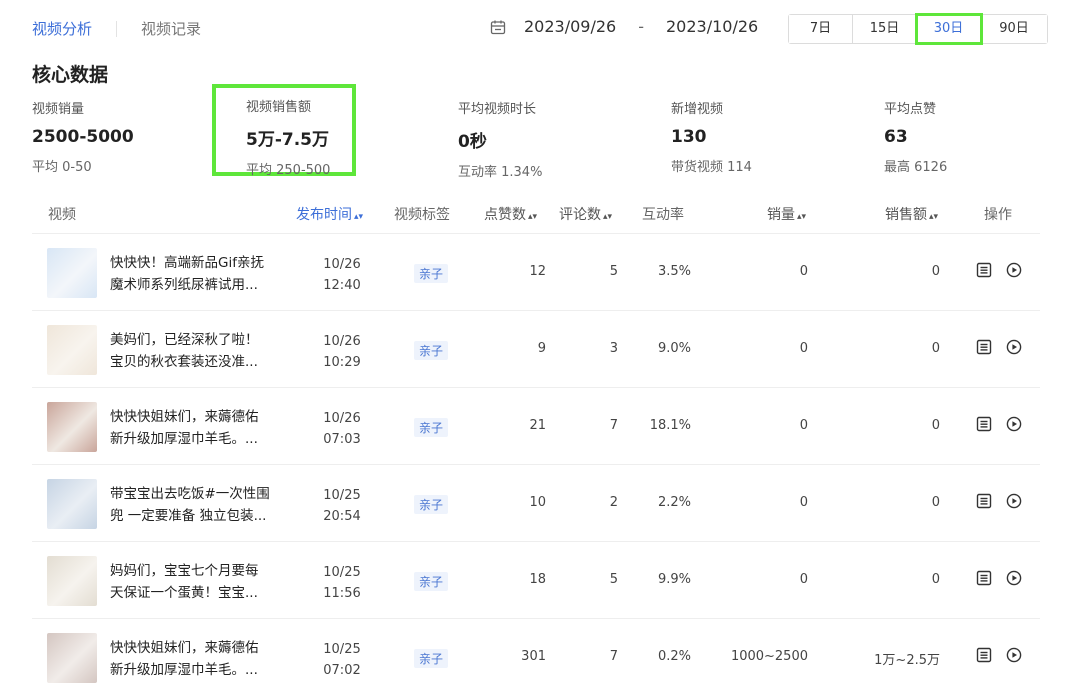 The height and width of the screenshot is (694, 1080). What do you see at coordinates (674, 271) in the screenshot?
I see `engagement-rate: 3.5%` at bounding box center [674, 271].